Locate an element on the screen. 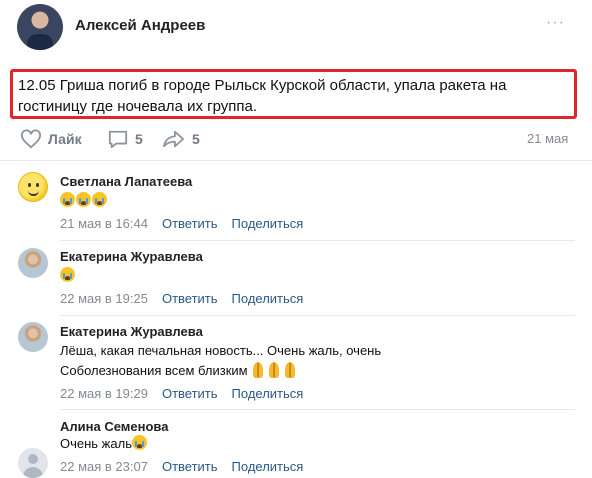 This screenshot has height=478, width=592. comment-text: Очень жаль is located at coordinates (104, 444).